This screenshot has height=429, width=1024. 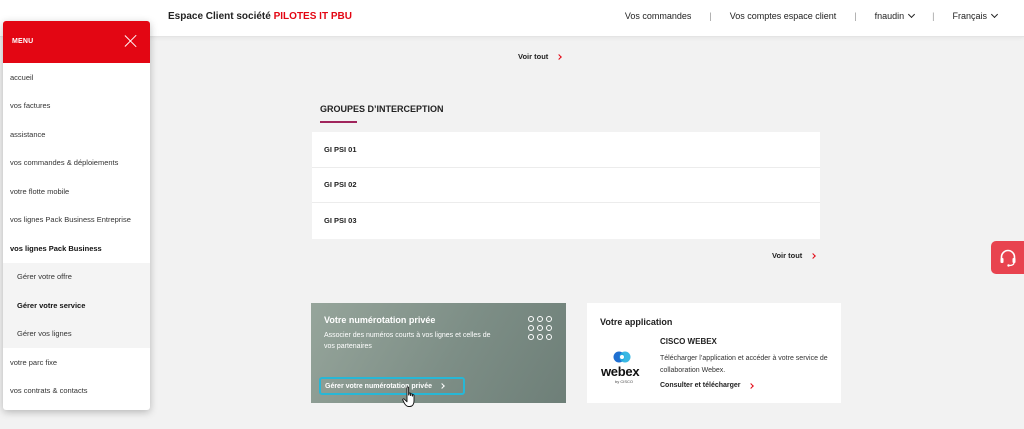 I want to click on nav-accounts-link: Vos comptes espace client, so click(x=783, y=16).